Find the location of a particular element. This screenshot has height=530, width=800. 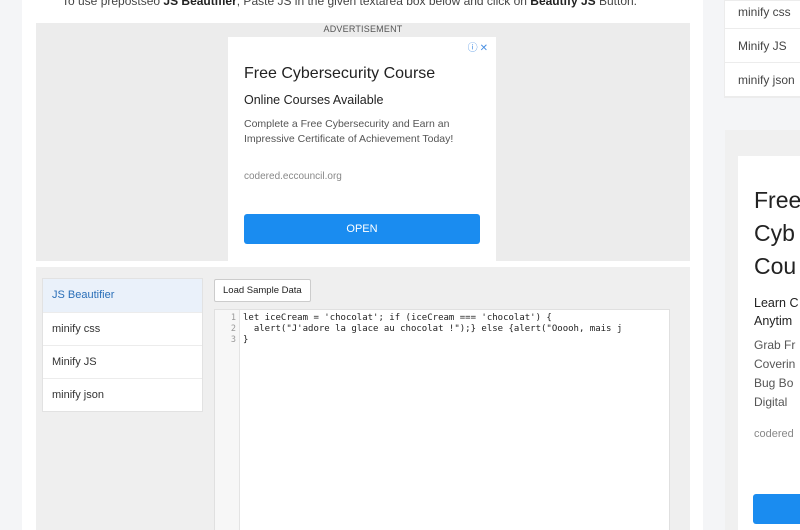

ad-title: Free Cybersecurity Course is located at coordinates (339, 74).